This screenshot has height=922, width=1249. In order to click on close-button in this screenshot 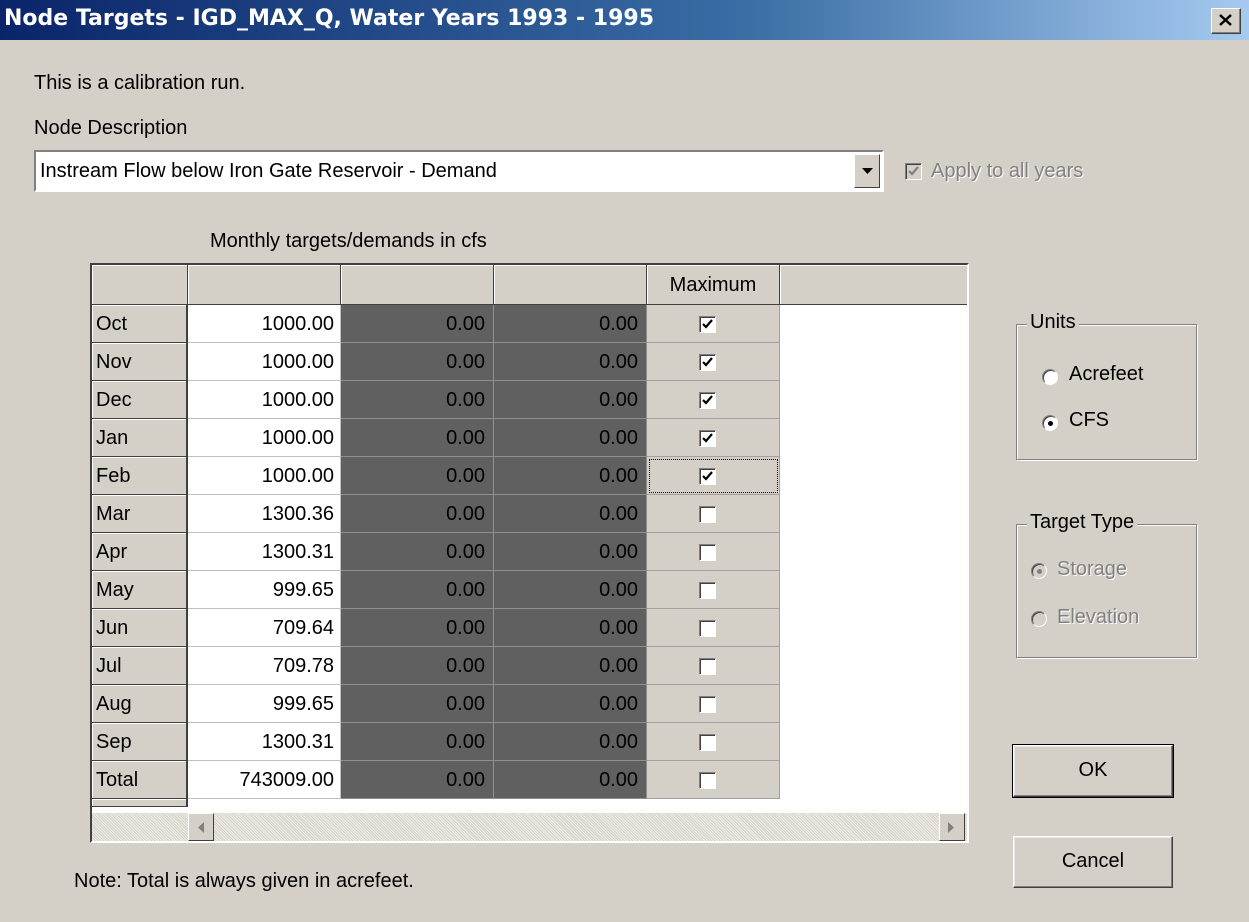, I will do `click(1226, 21)`.